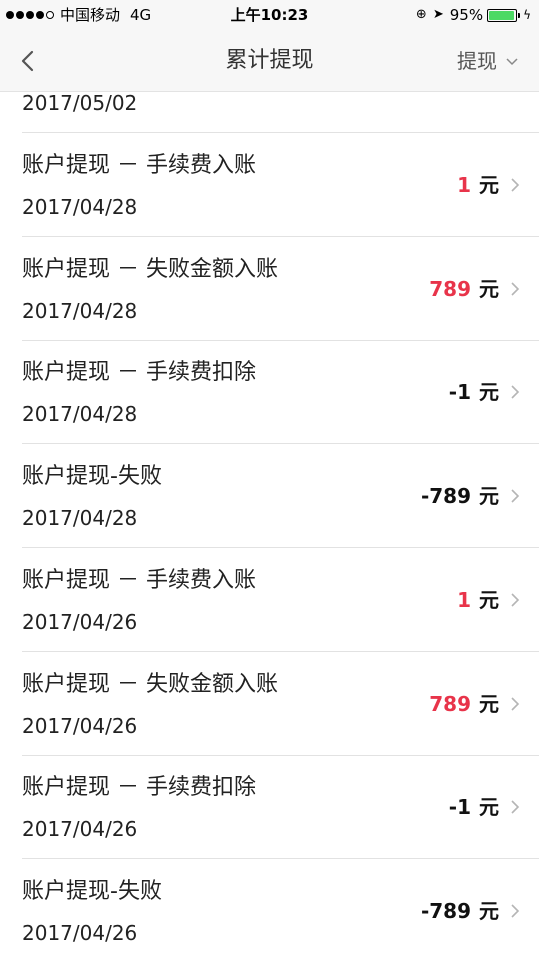  What do you see at coordinates (466, 15) in the screenshot?
I see `battery-percent: 95%` at bounding box center [466, 15].